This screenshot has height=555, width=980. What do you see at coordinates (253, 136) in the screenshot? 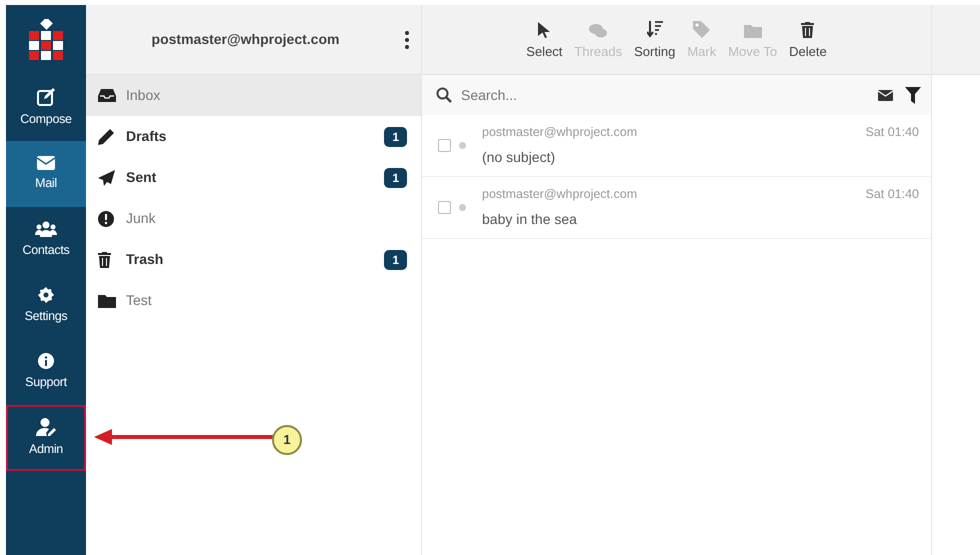
I see `folder-item: Drafts 1` at bounding box center [253, 136].